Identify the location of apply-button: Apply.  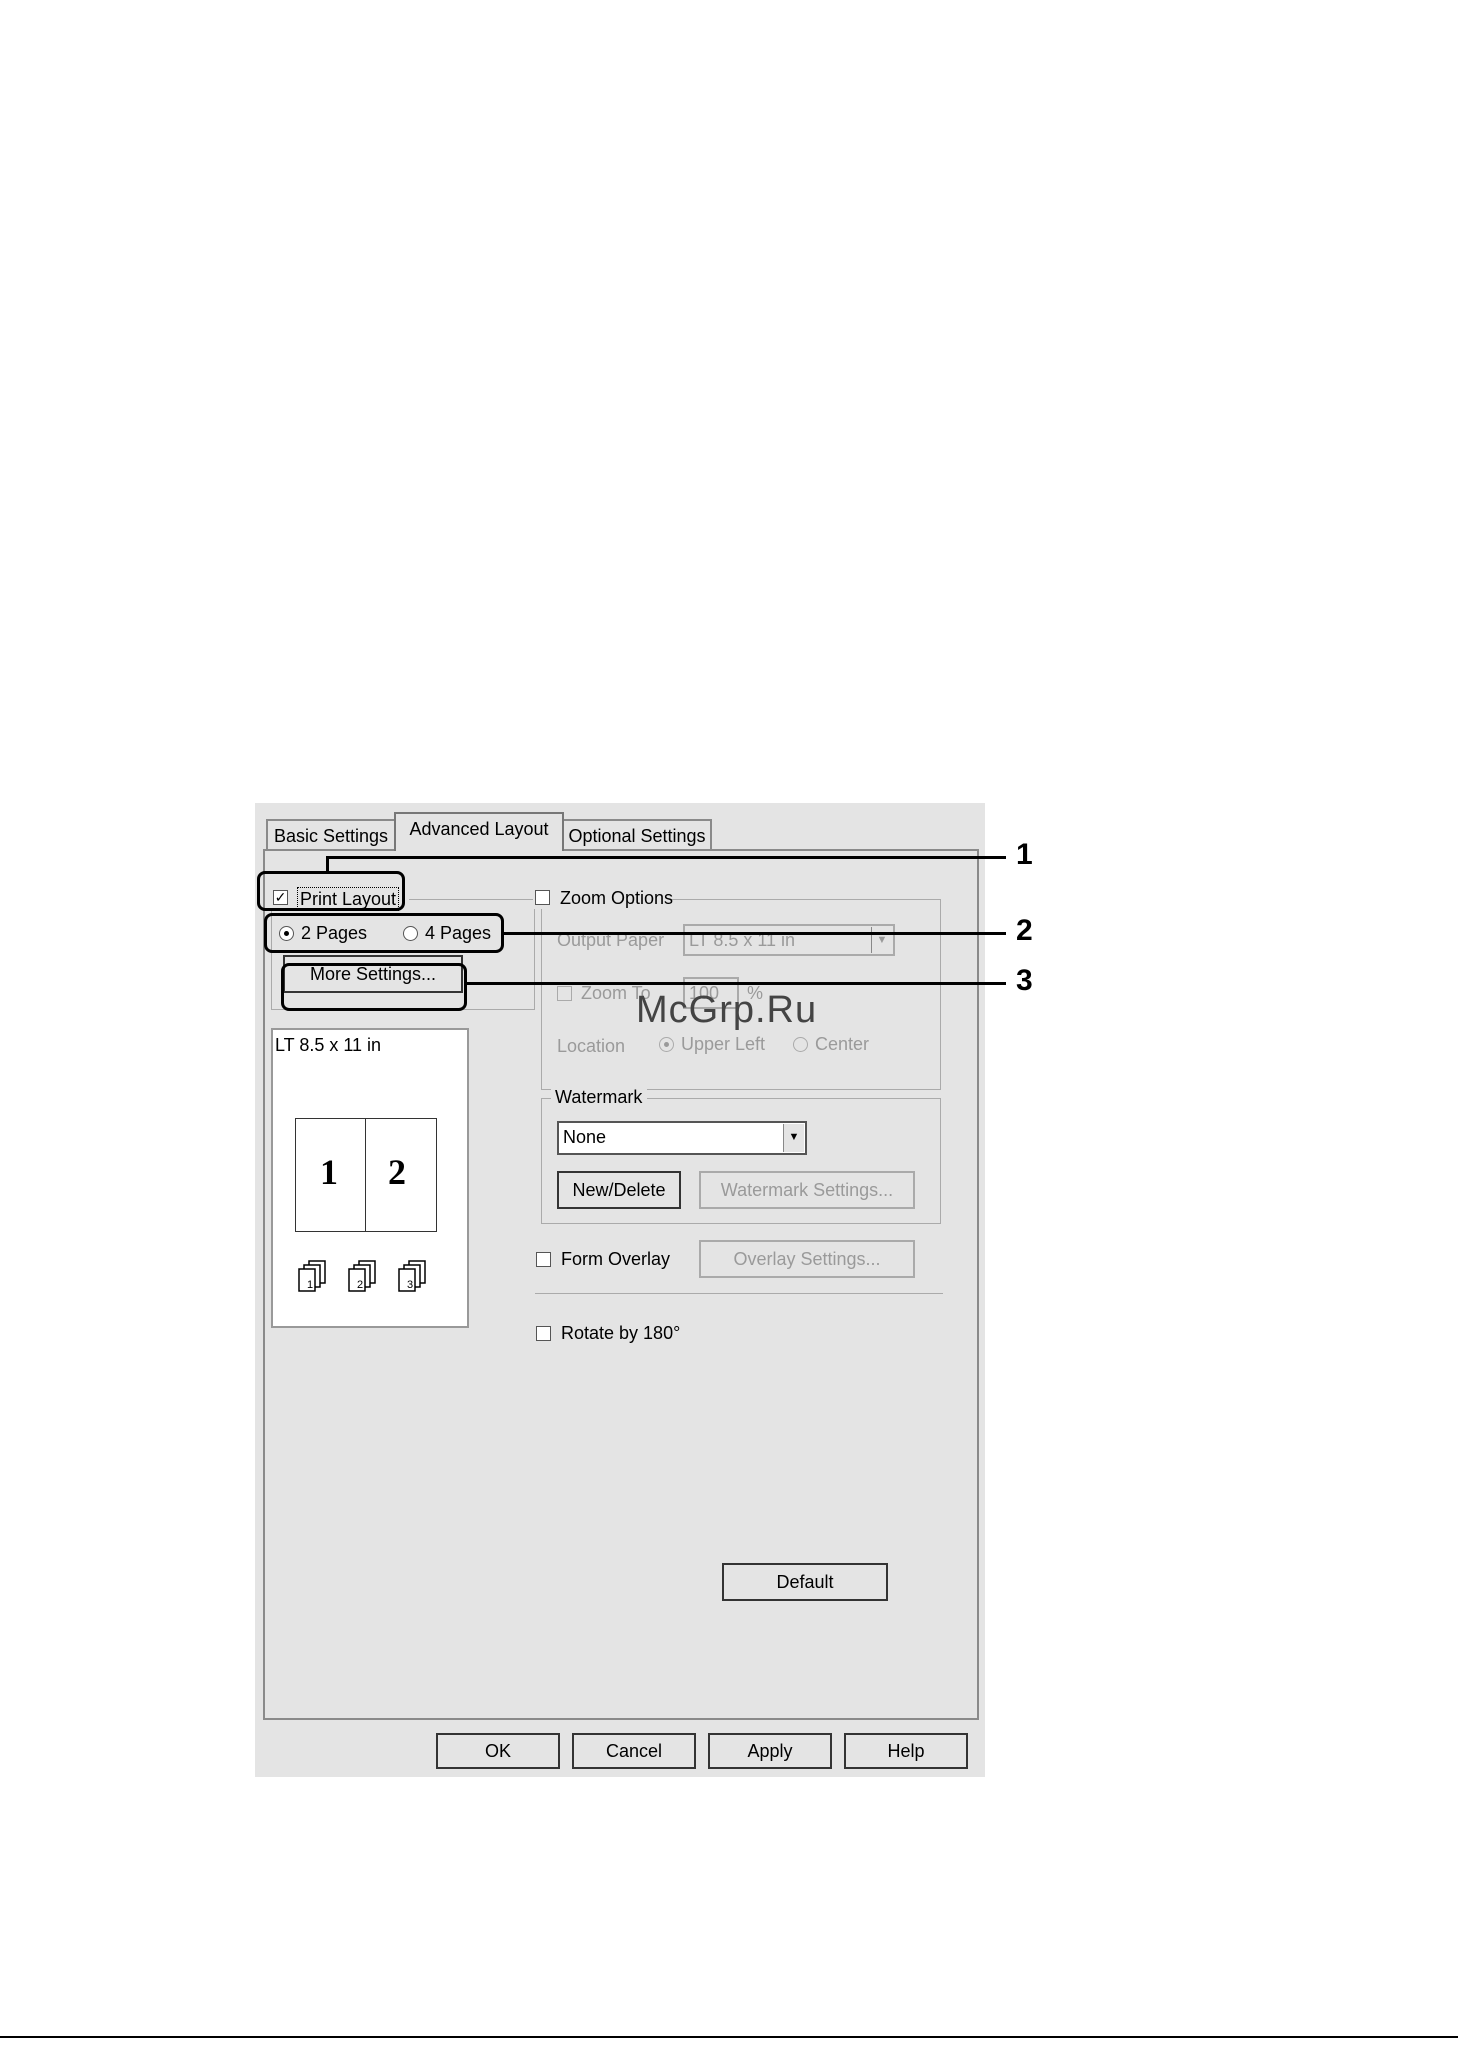
(770, 1751).